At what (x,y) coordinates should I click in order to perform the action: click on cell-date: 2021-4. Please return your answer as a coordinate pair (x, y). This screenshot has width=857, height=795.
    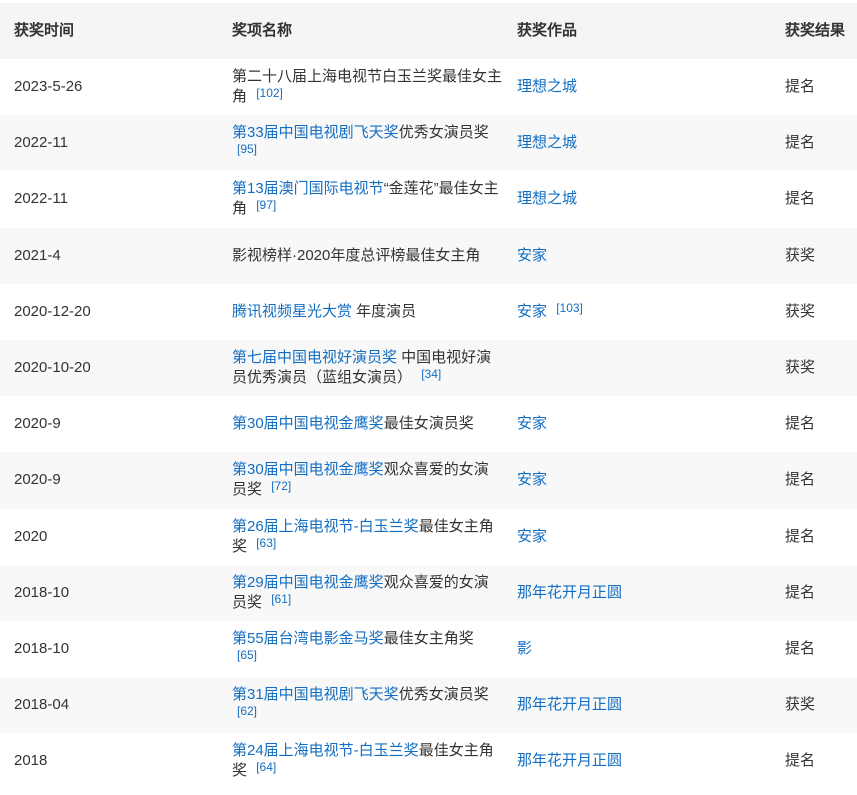
    Looking at the image, I should click on (37, 255).